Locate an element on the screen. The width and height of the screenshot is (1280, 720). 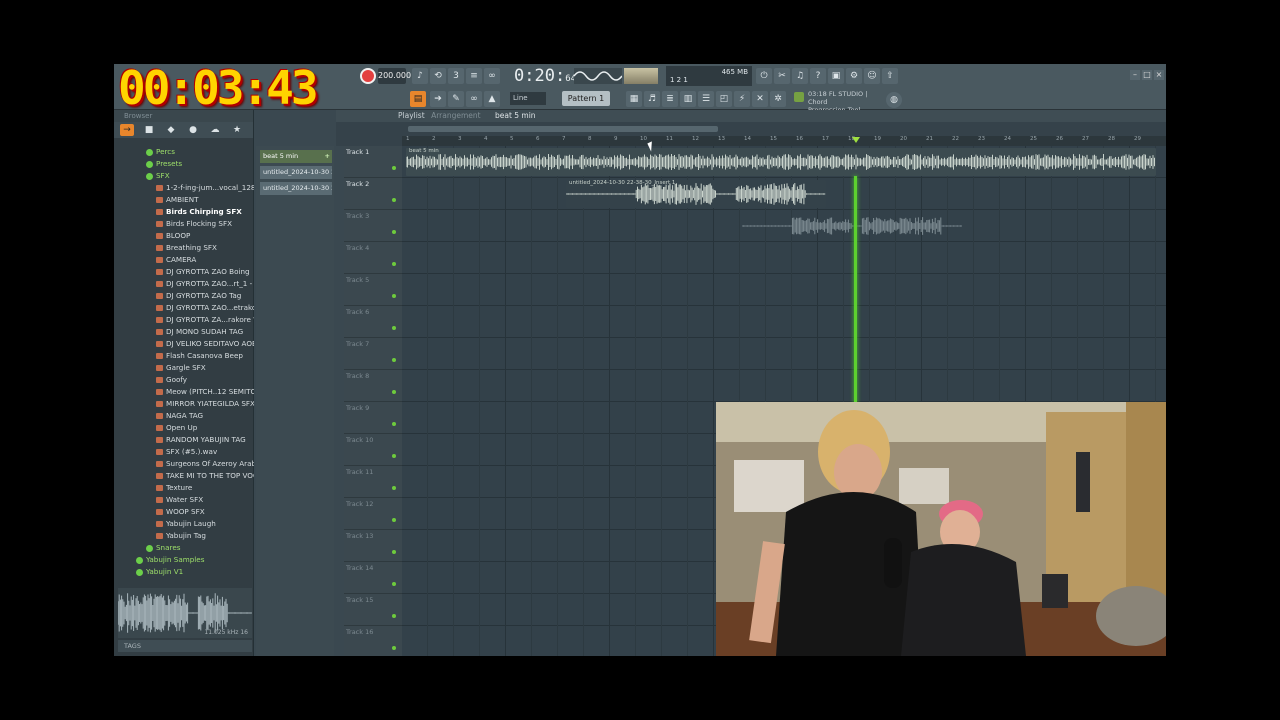
browser-file: DJ MONO SUDAH TAG is located at coordinates (184, 332).